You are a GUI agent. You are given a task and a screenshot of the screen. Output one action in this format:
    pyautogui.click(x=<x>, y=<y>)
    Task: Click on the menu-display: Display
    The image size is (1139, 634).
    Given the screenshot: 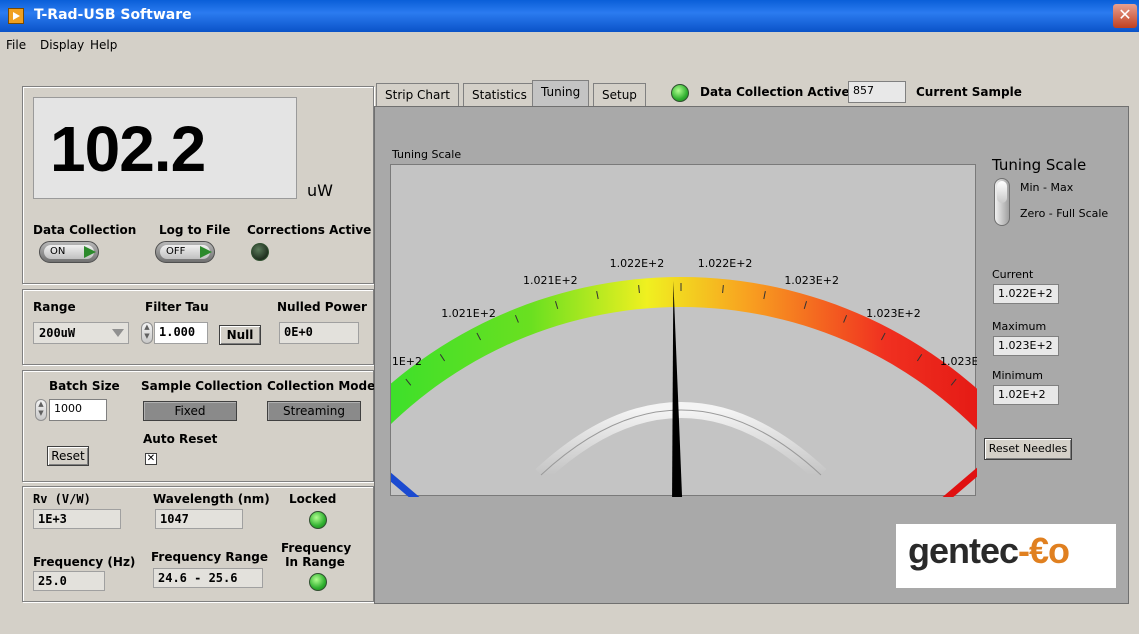 What is the action you would take?
    pyautogui.click(x=62, y=45)
    